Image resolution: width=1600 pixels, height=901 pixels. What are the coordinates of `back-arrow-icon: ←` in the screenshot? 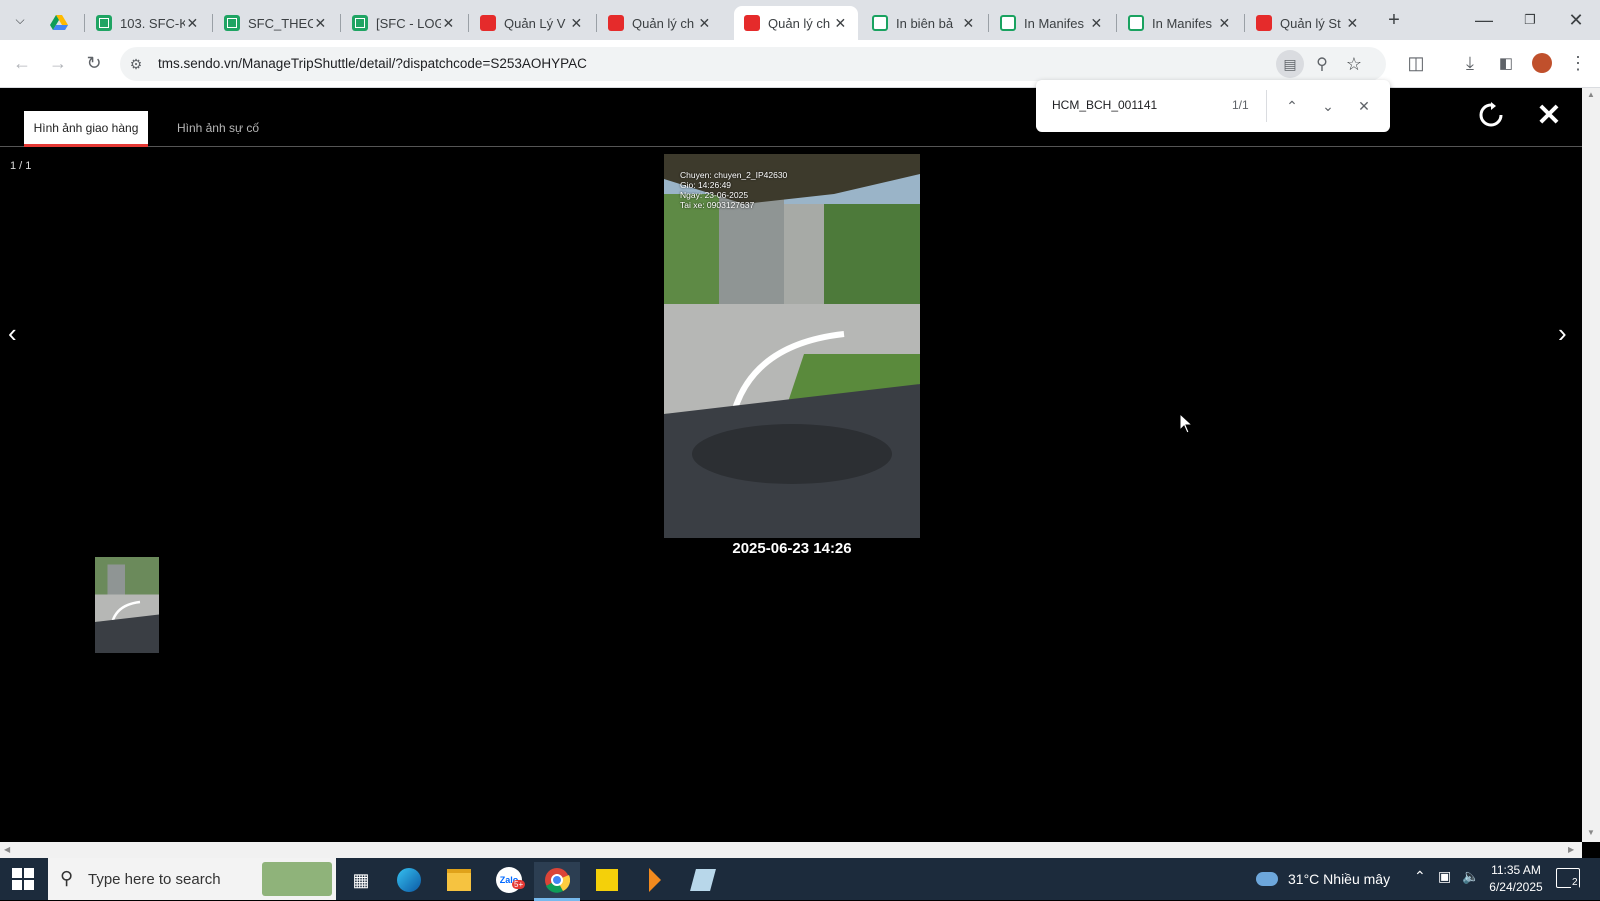 It's located at (22, 63).